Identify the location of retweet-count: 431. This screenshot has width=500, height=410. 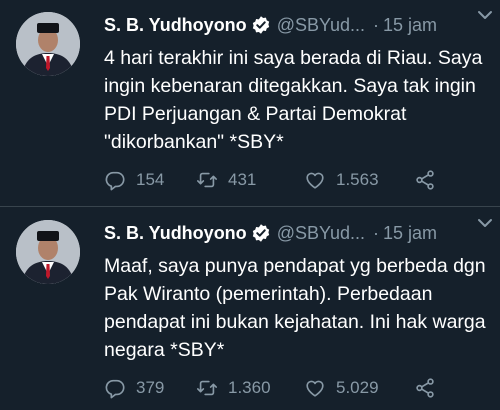
(242, 179).